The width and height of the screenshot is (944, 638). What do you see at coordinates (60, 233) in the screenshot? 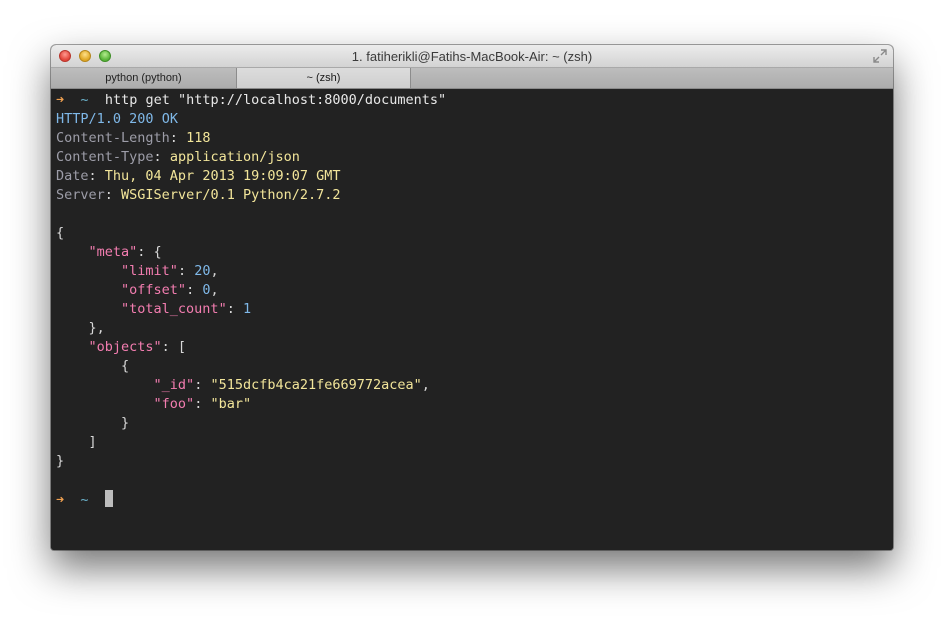
I see `json-open-brace: {` at bounding box center [60, 233].